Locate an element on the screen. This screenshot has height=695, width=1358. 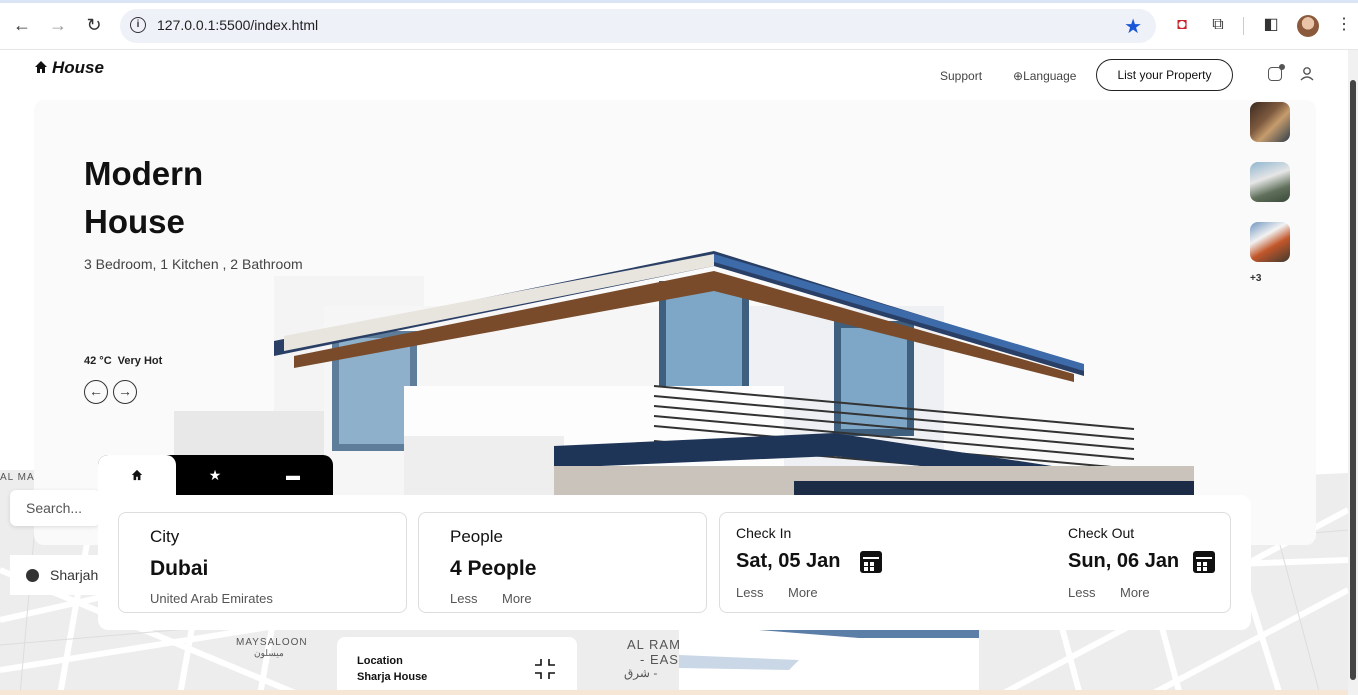
next-arrow-button: → is located at coordinates (125, 392).